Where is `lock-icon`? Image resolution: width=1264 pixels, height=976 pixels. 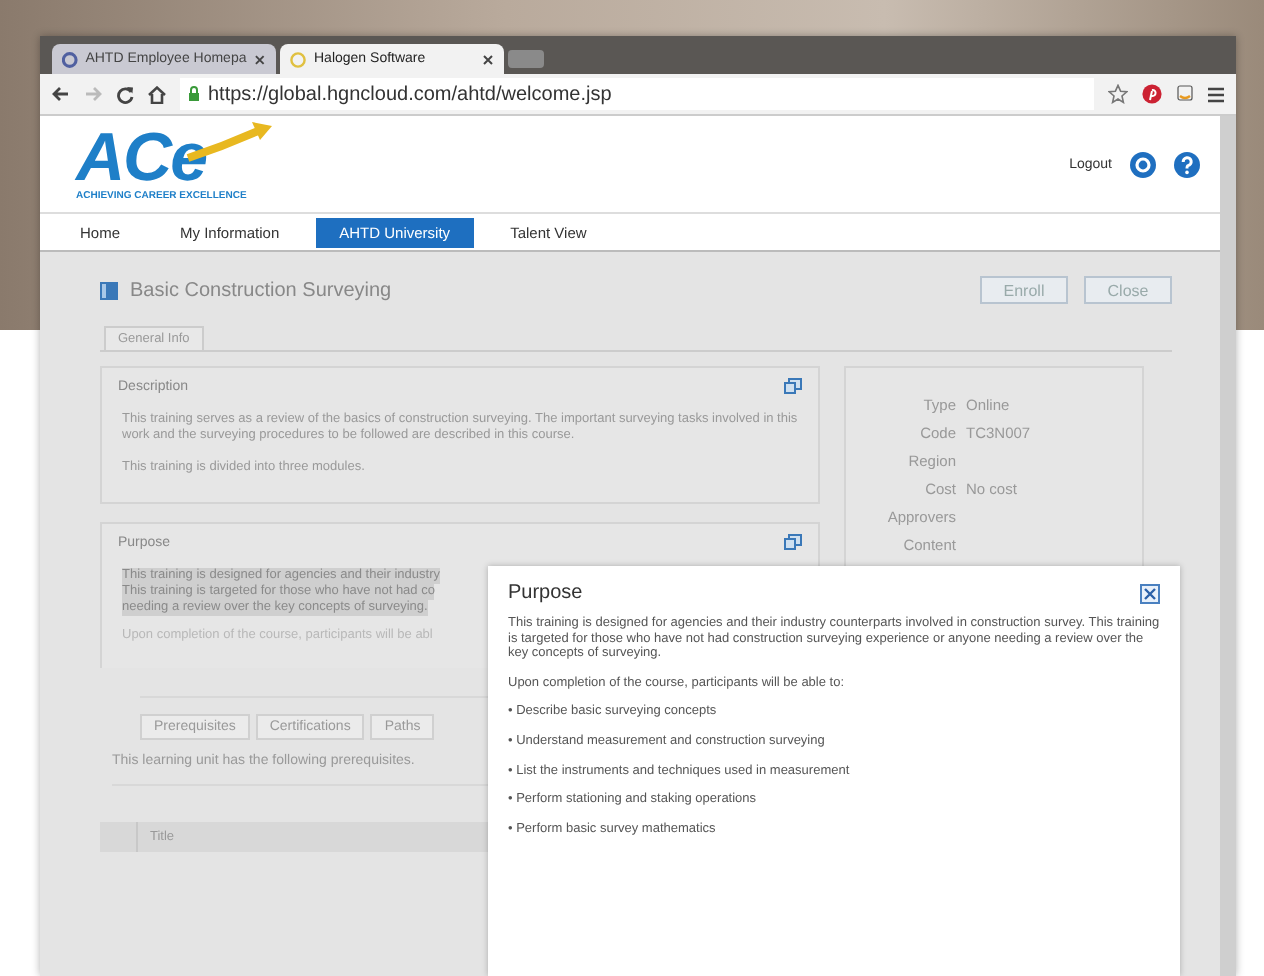 lock-icon is located at coordinates (194, 94).